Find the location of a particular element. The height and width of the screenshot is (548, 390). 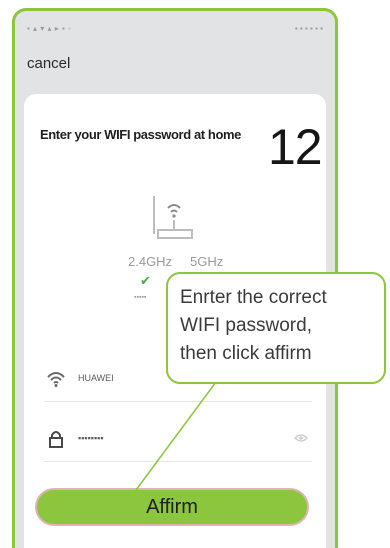

eye-icon is located at coordinates (301, 438).